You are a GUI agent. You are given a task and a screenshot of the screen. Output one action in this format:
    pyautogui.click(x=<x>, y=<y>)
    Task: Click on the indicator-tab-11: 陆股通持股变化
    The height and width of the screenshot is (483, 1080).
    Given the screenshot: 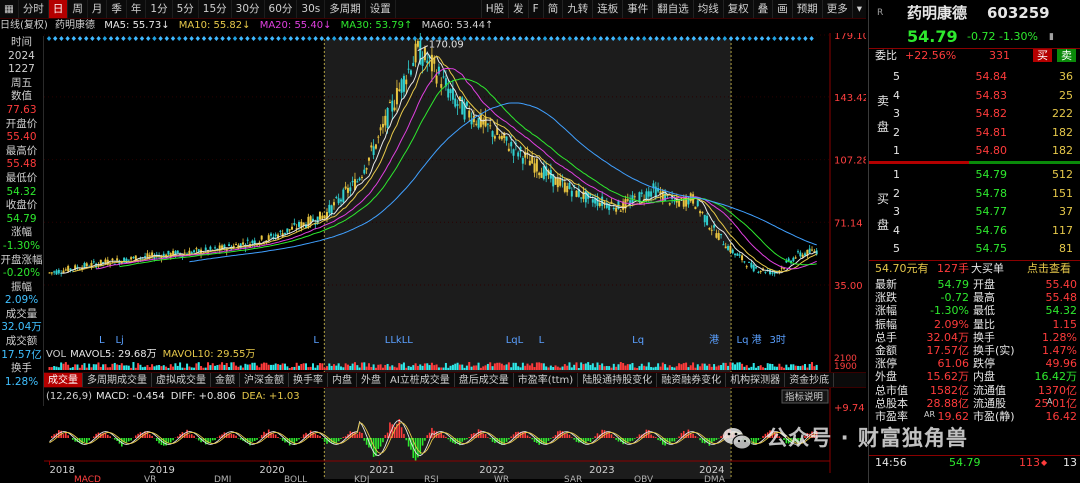 What is the action you would take?
    pyautogui.click(x=618, y=380)
    